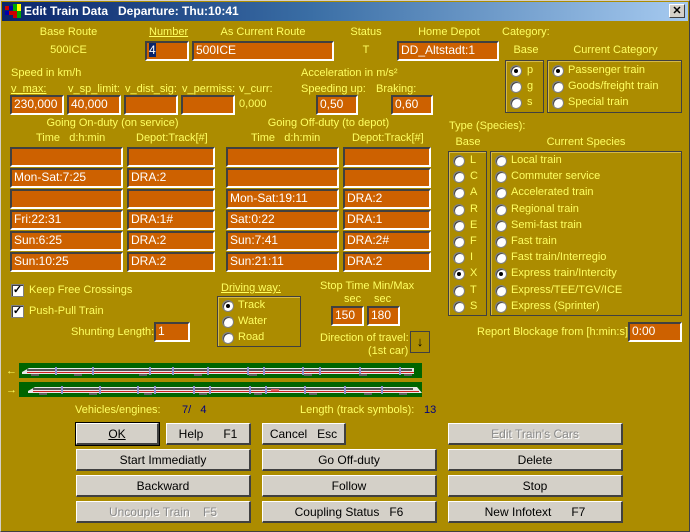 This screenshot has width=690, height=532. Describe the element at coordinates (349, 512) in the screenshot. I see `coupling-status-button: Coupling Status F6` at that location.